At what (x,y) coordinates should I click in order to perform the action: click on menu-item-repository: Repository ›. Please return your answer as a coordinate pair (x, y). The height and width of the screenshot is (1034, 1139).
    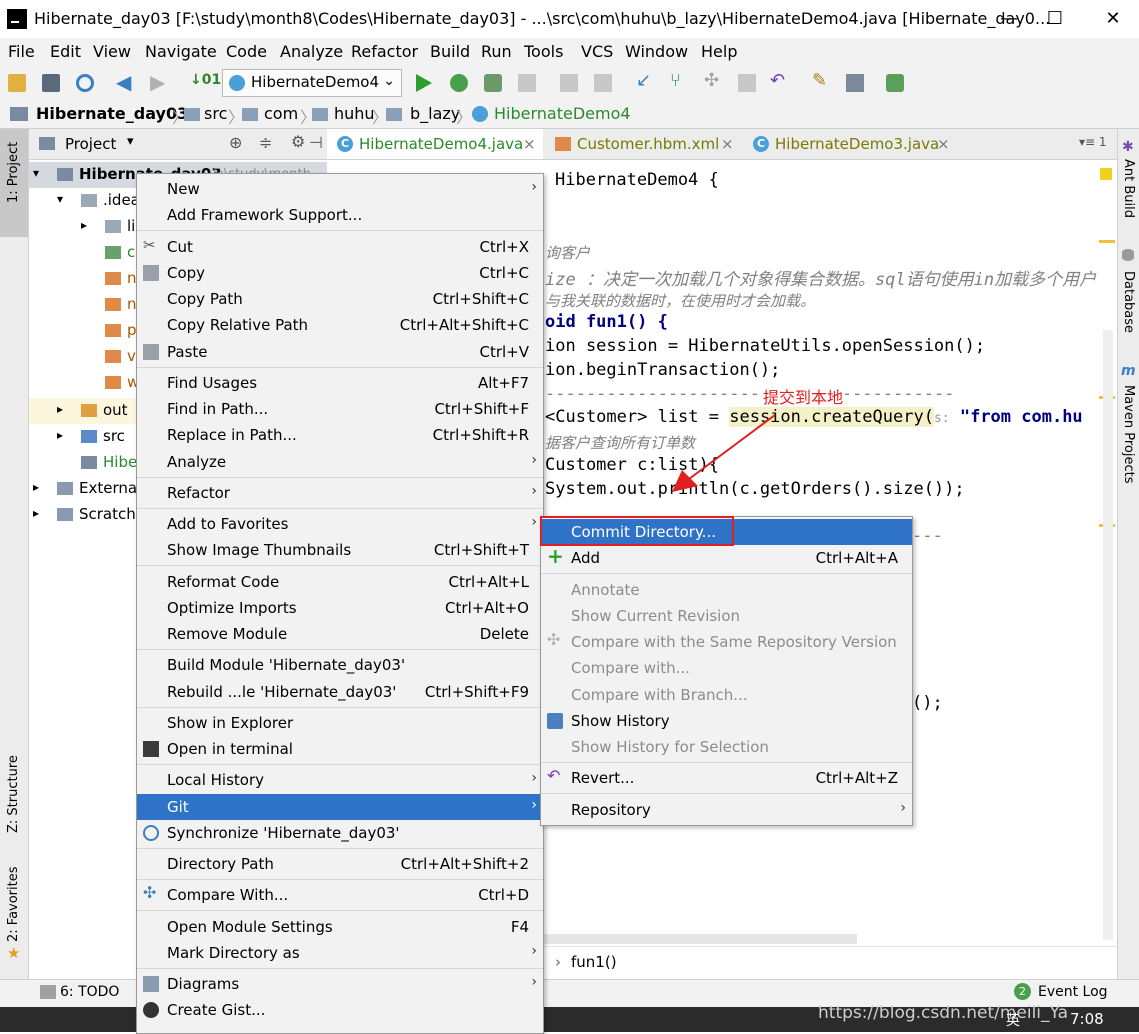
    Looking at the image, I should click on (726, 810).